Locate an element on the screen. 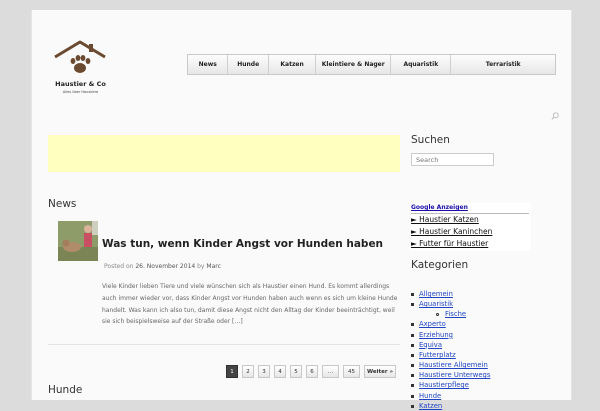  pagination-page-button: 1 is located at coordinates (232, 371).